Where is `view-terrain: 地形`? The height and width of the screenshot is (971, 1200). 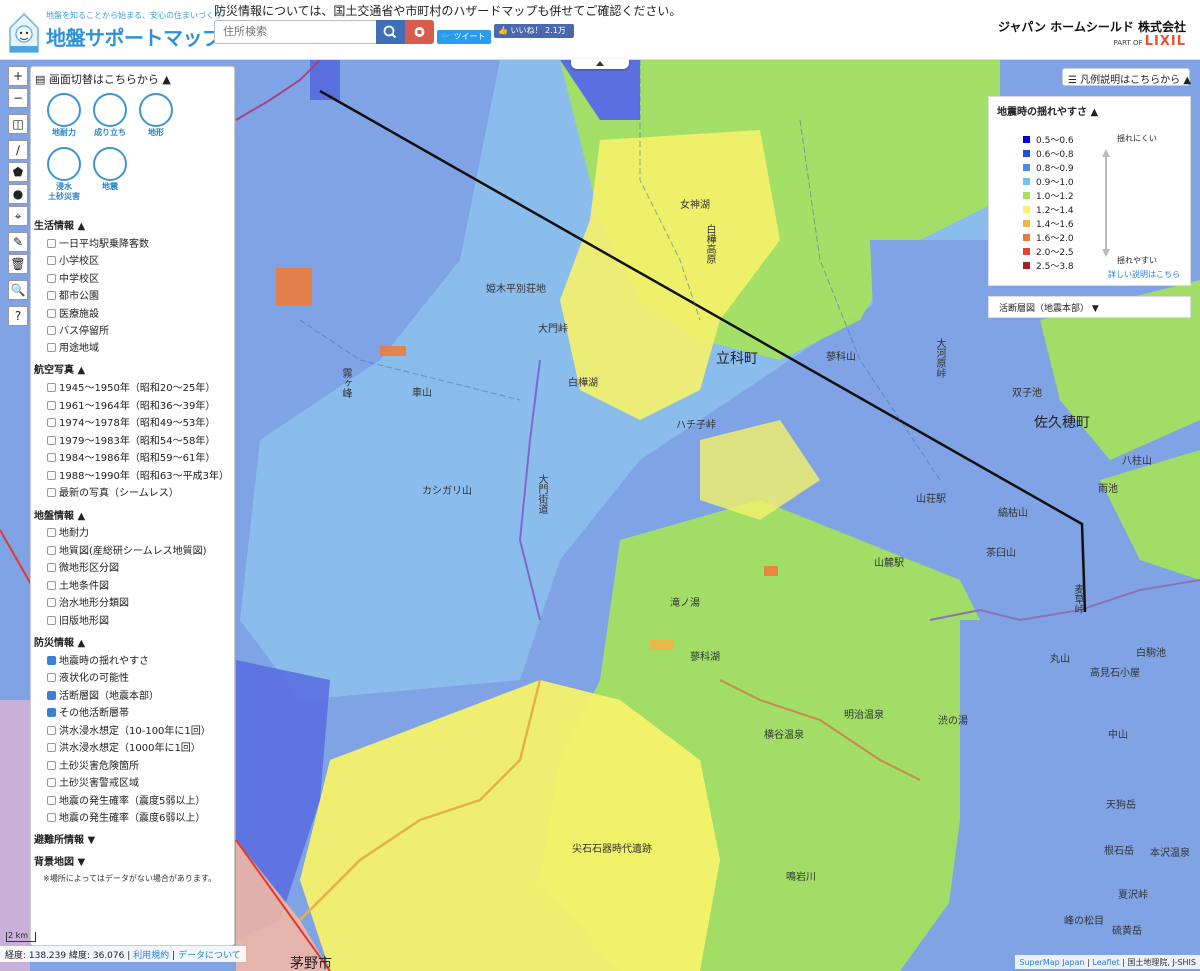 view-terrain: 地形 is located at coordinates (156, 115).